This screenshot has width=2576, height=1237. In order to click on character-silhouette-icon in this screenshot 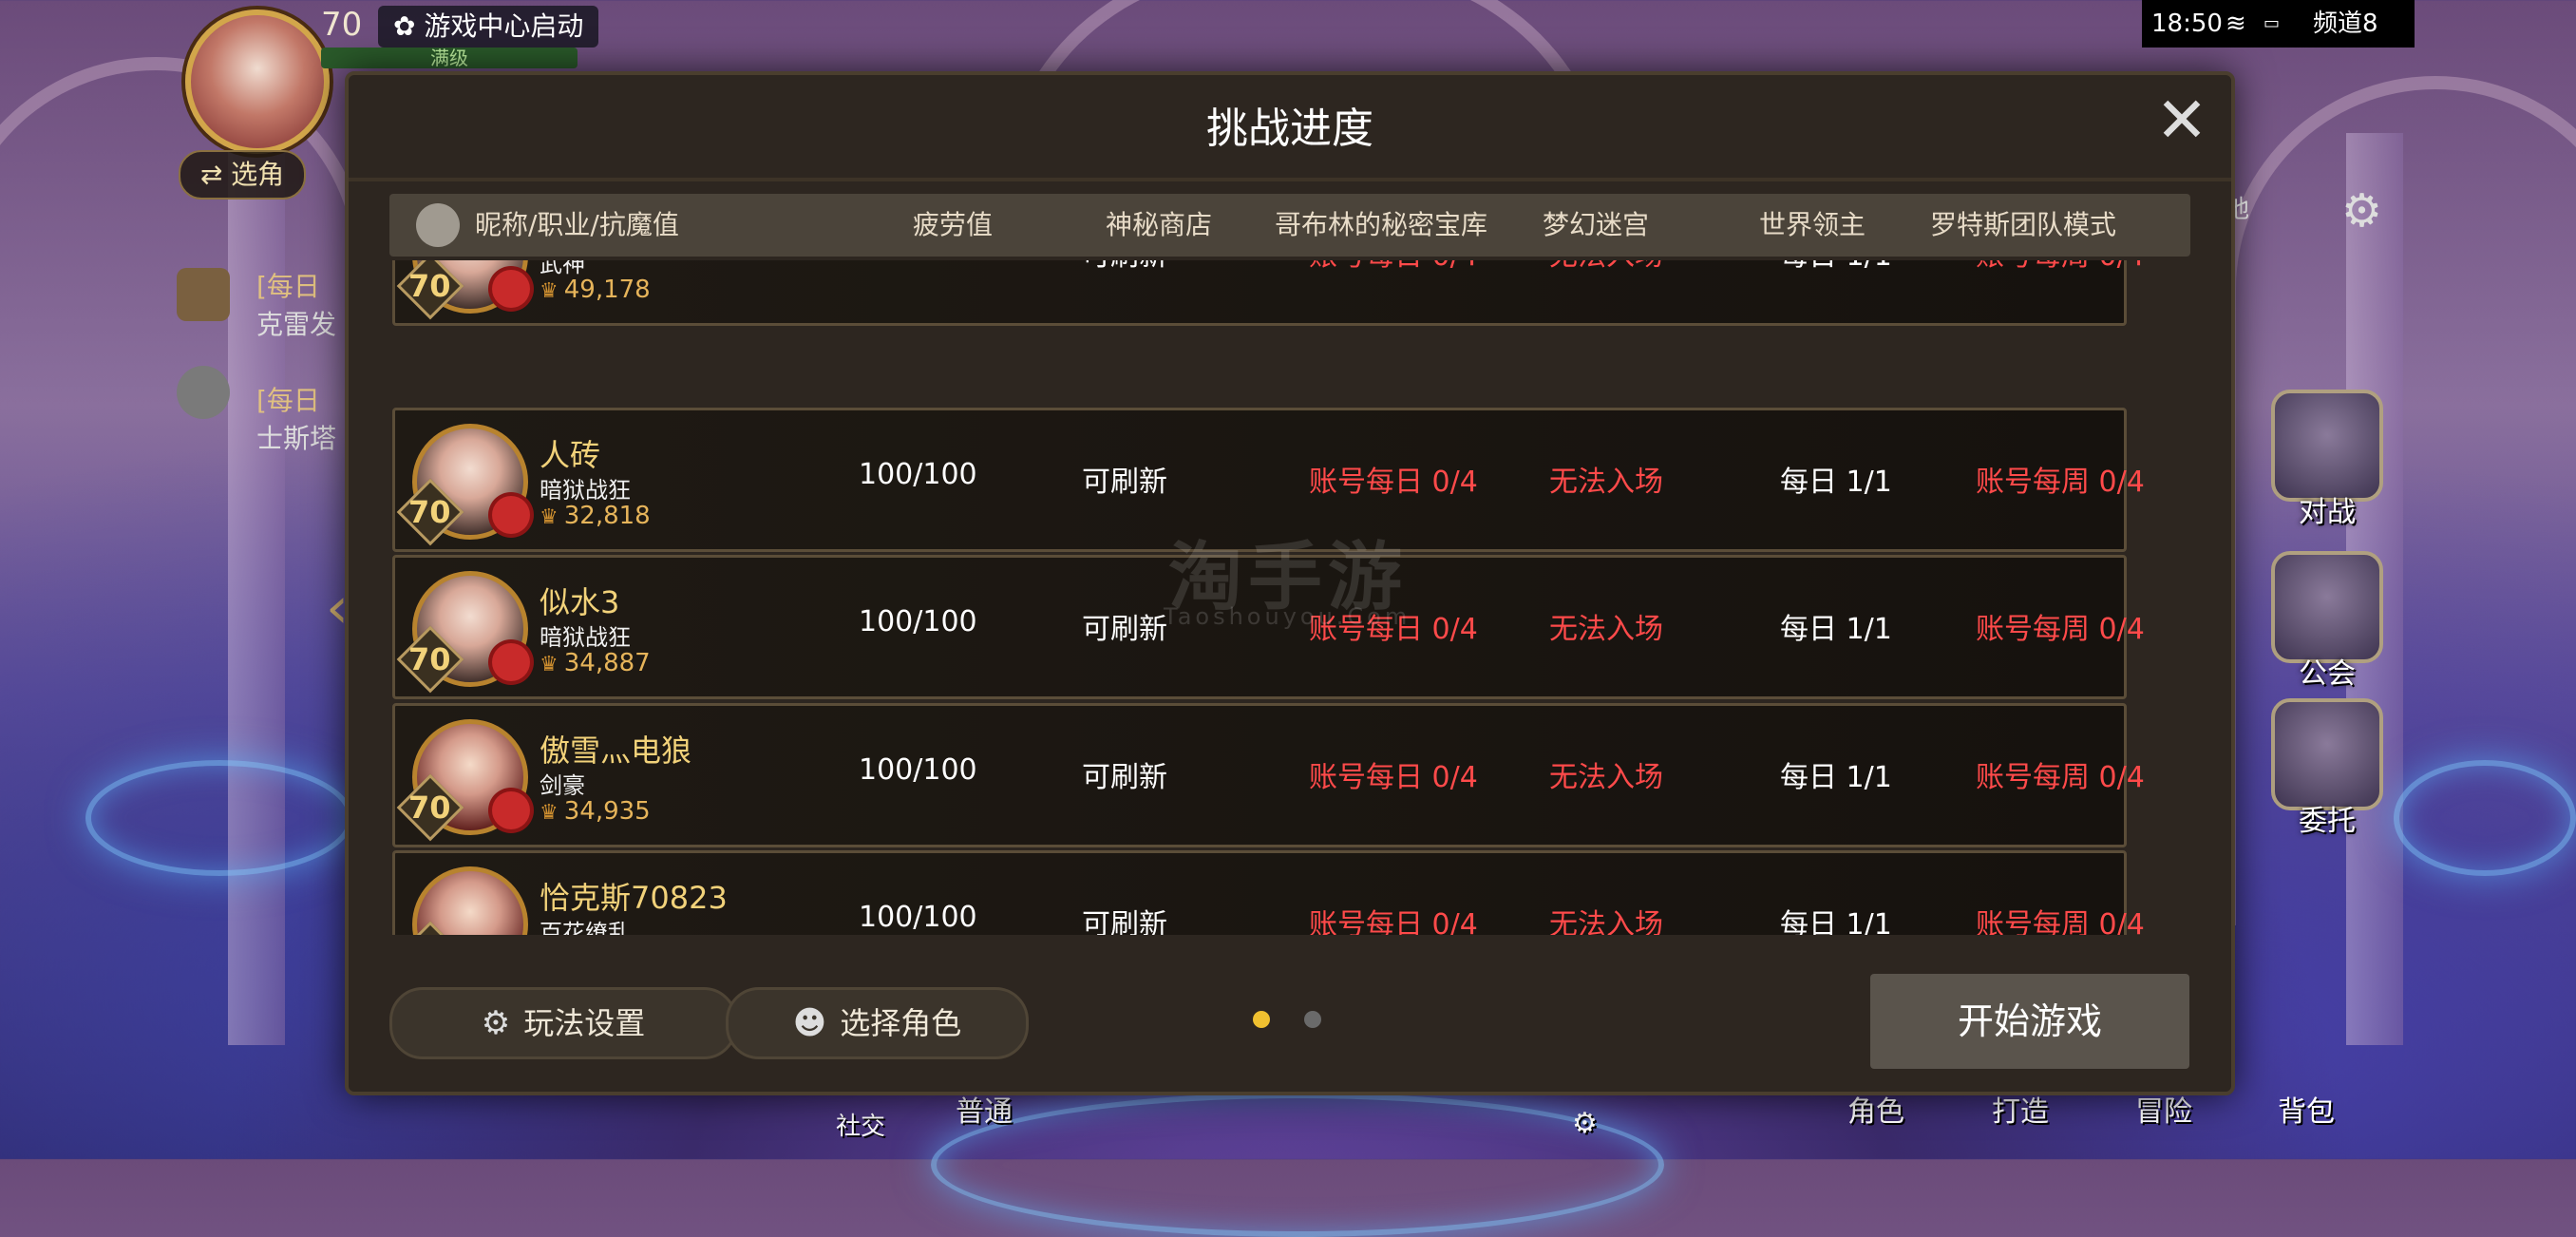, I will do `click(438, 225)`.